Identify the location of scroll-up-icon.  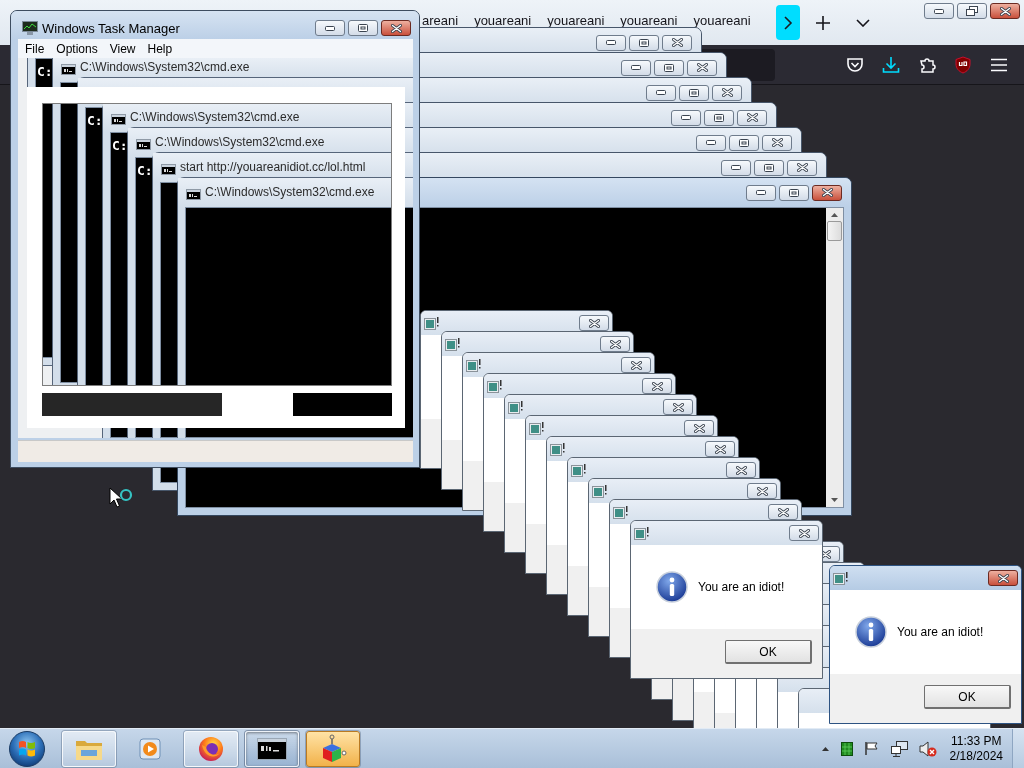
(834, 215).